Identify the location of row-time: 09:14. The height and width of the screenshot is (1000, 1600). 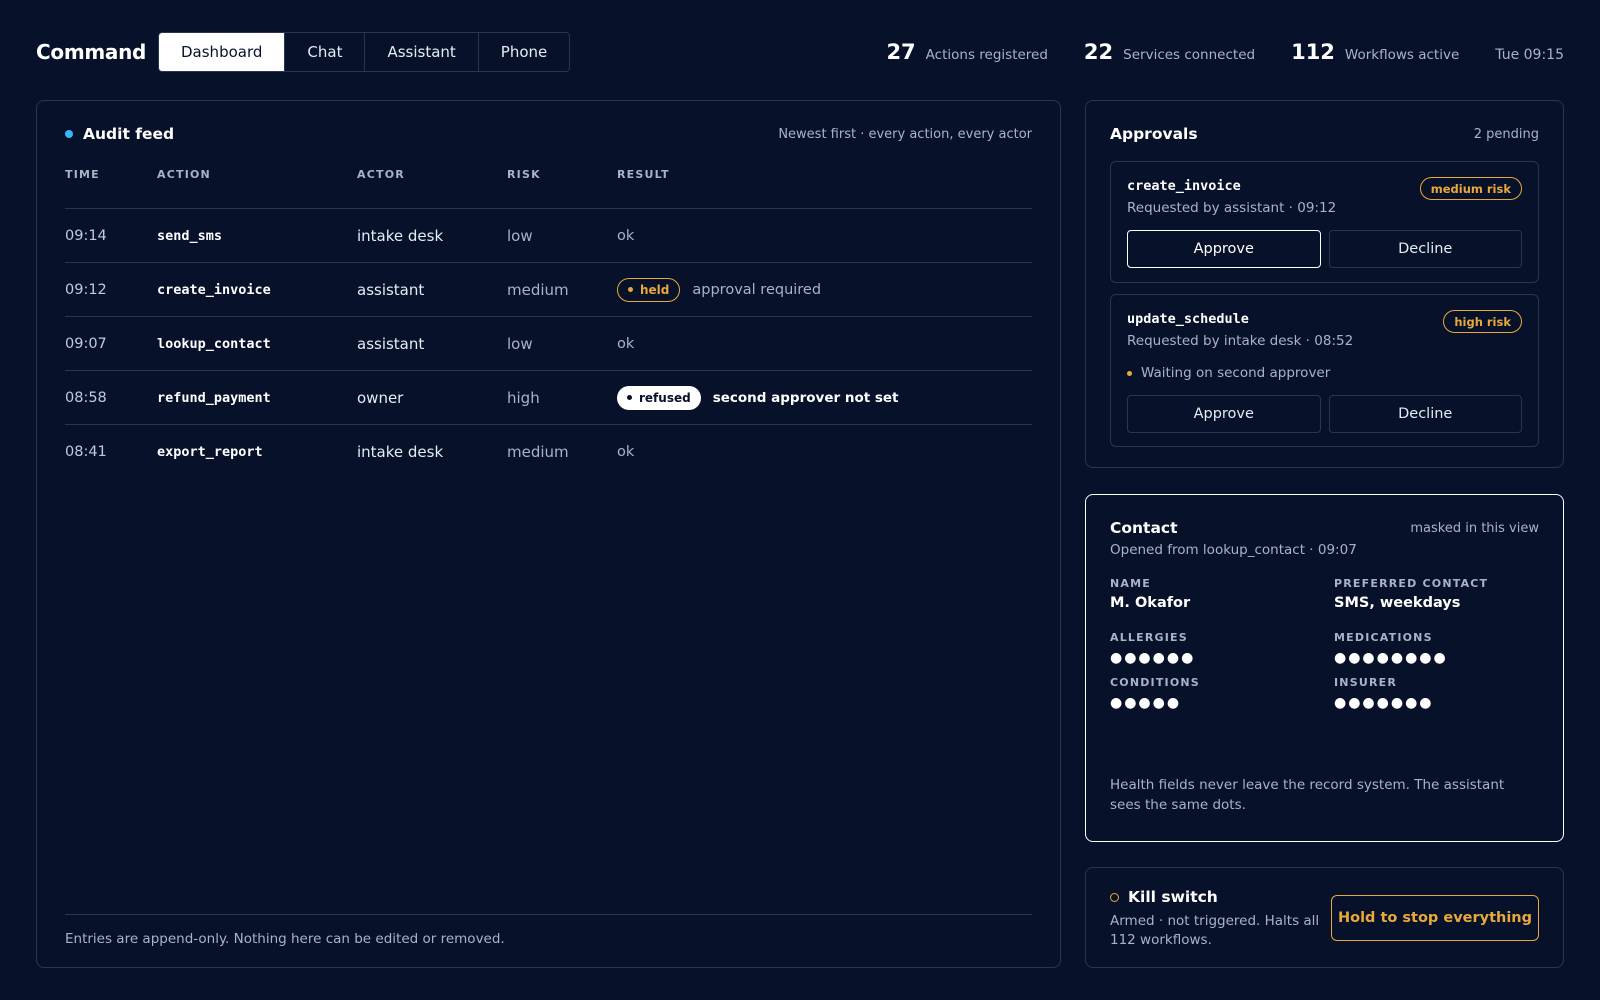
(86, 235).